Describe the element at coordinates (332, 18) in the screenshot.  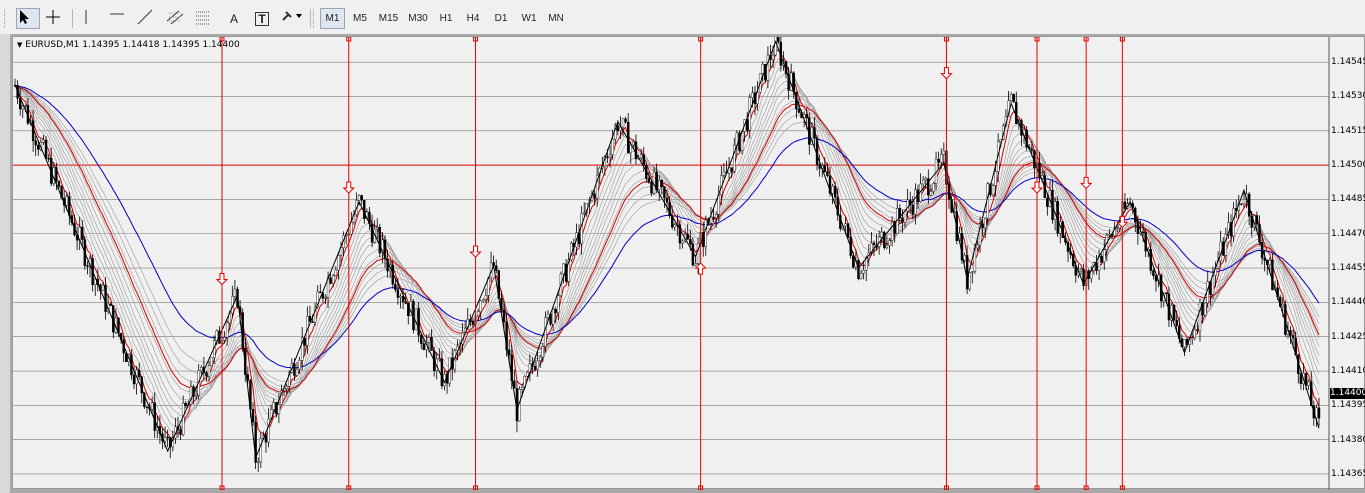
I see `timeframe-m1-button: M1` at that location.